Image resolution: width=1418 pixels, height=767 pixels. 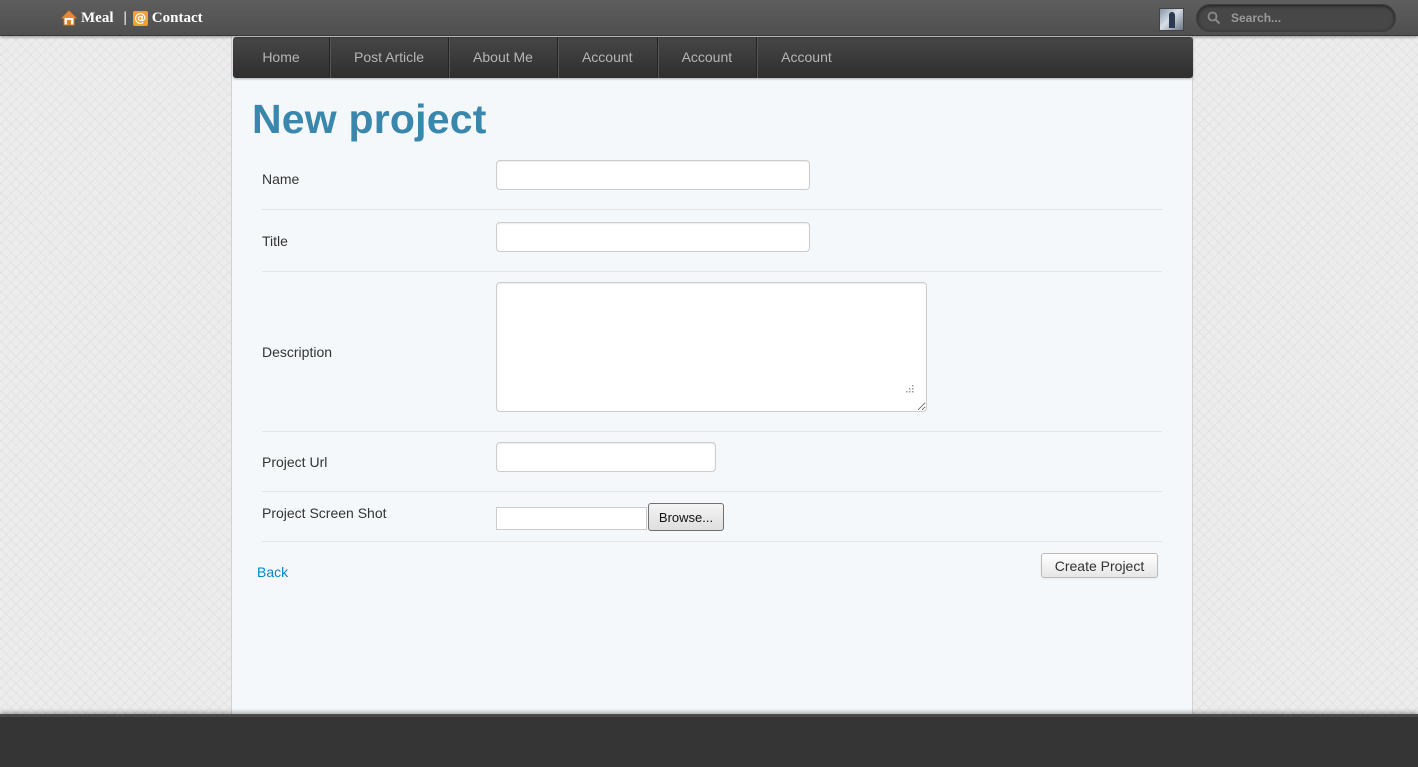 I want to click on file-path-field, so click(x=571, y=518).